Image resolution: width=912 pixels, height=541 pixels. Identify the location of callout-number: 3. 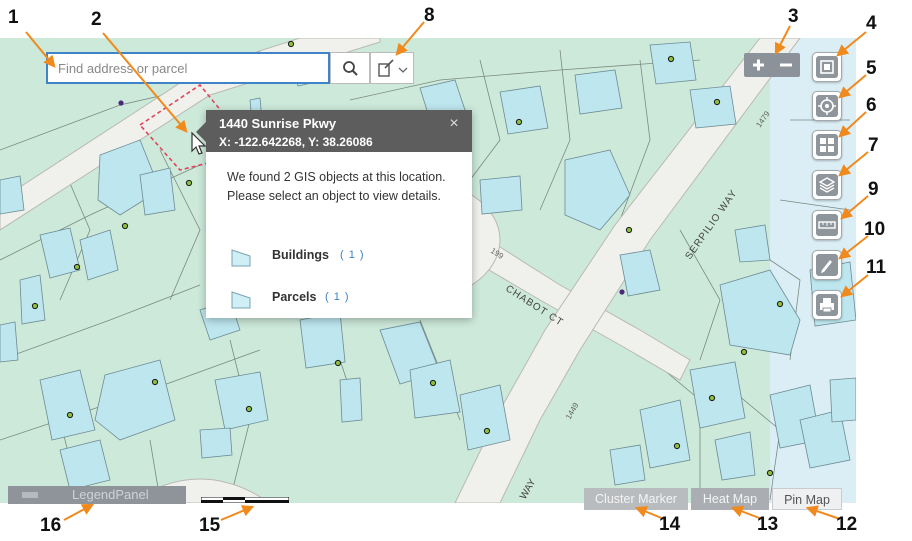
(793, 16).